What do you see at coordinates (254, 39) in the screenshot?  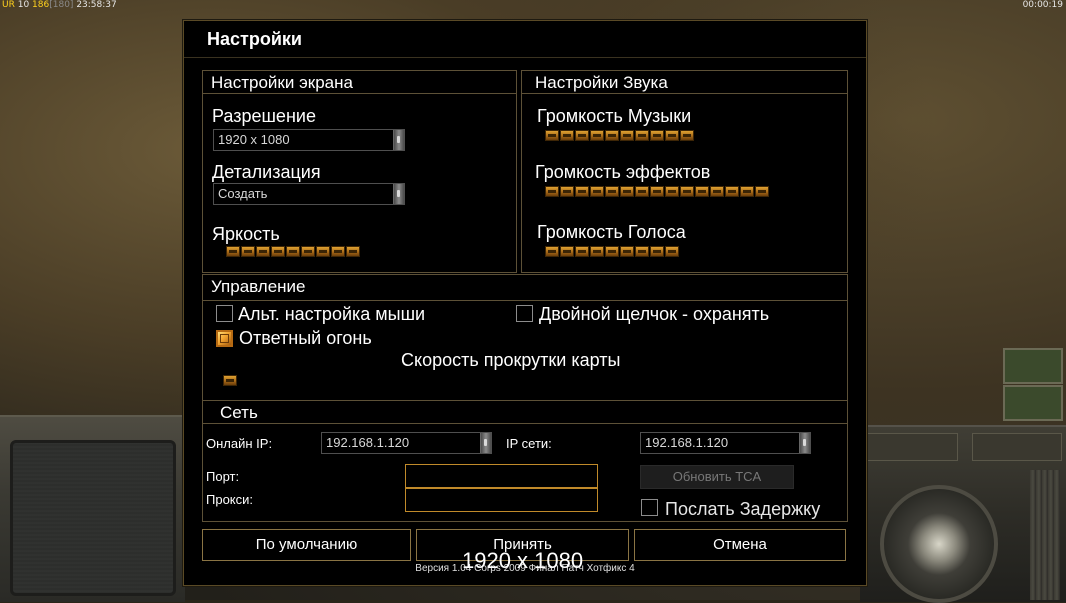 I see `dialog-title: Настройки` at bounding box center [254, 39].